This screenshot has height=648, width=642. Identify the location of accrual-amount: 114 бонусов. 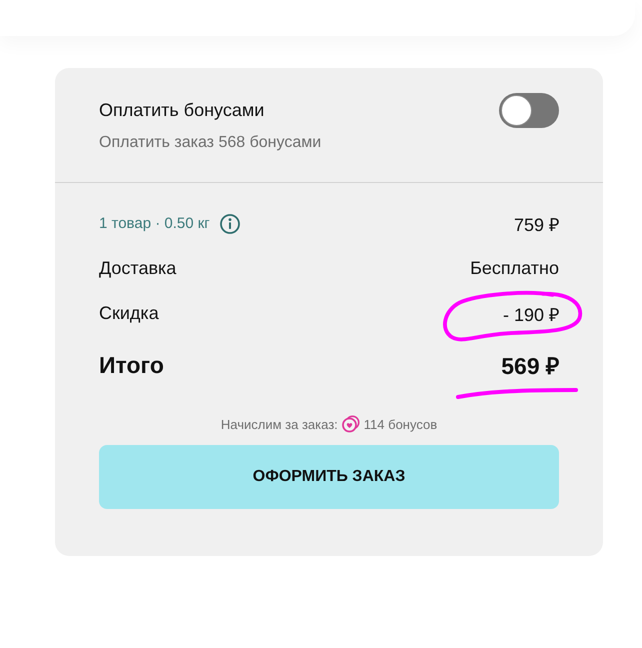
(401, 424).